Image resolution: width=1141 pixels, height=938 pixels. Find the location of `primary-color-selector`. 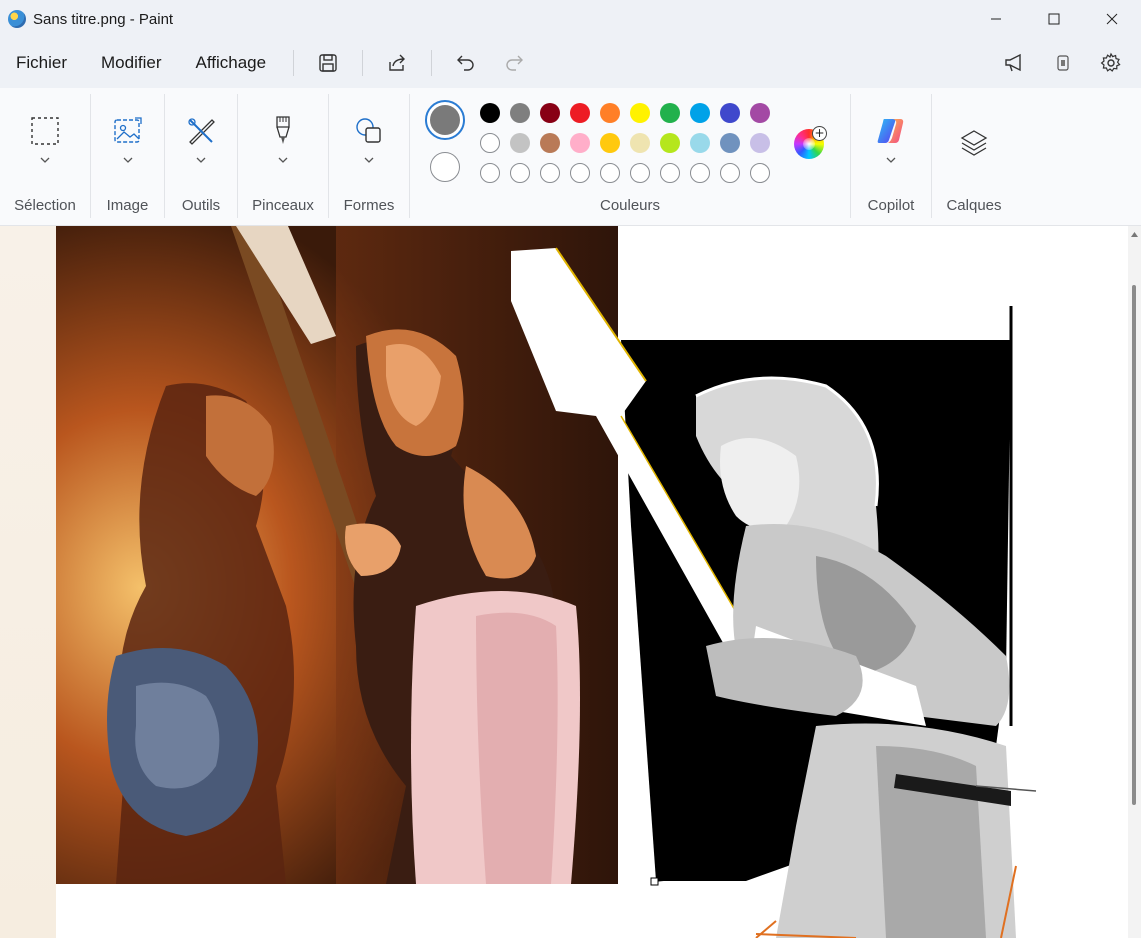

primary-color-selector is located at coordinates (445, 120).